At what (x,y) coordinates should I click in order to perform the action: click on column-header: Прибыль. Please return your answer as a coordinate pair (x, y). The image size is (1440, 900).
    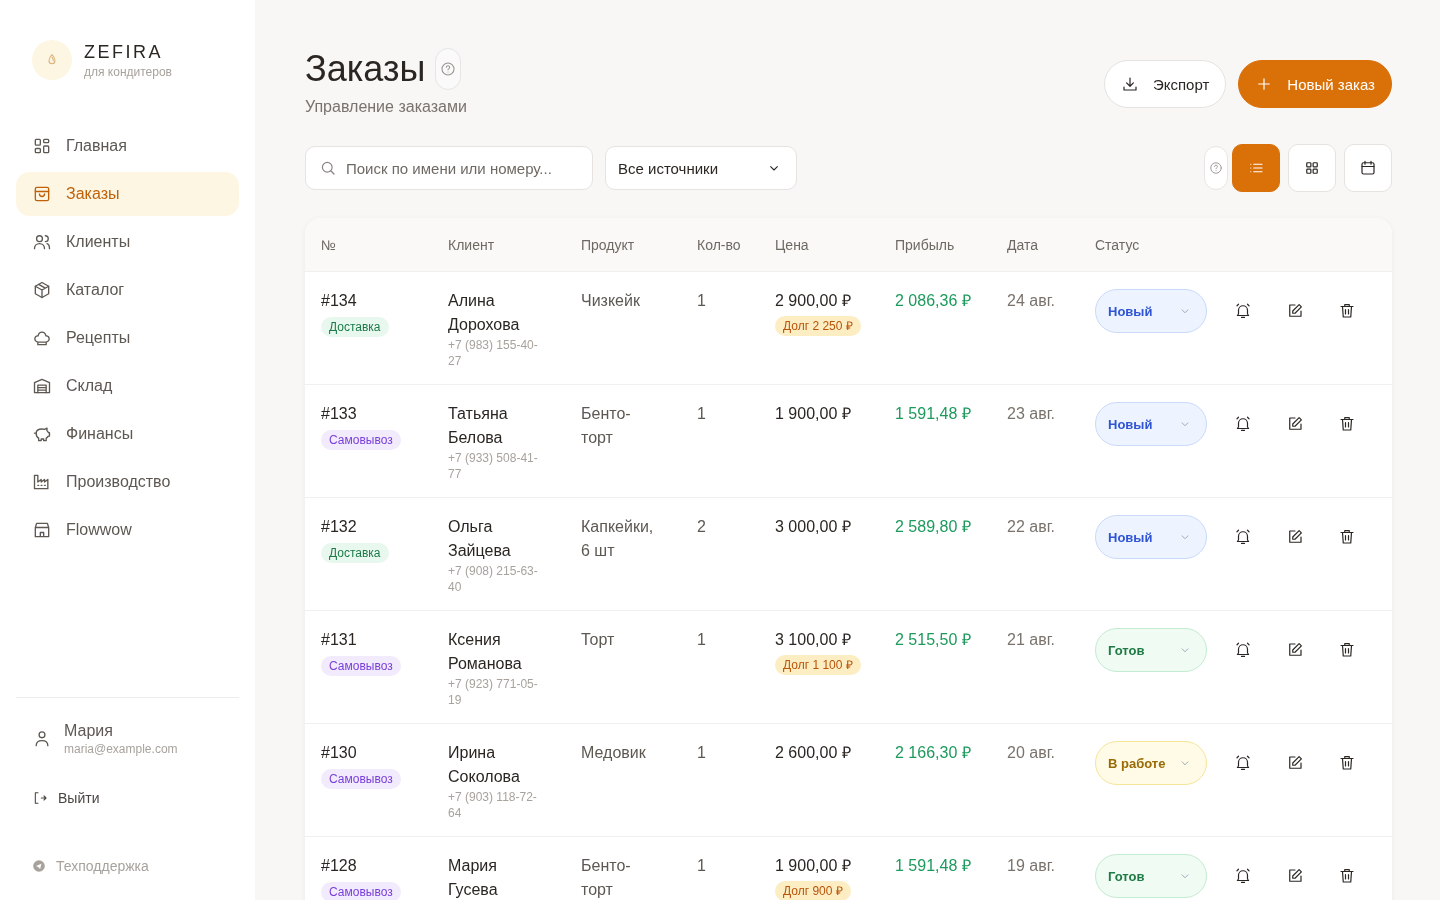
    Looking at the image, I should click on (925, 244).